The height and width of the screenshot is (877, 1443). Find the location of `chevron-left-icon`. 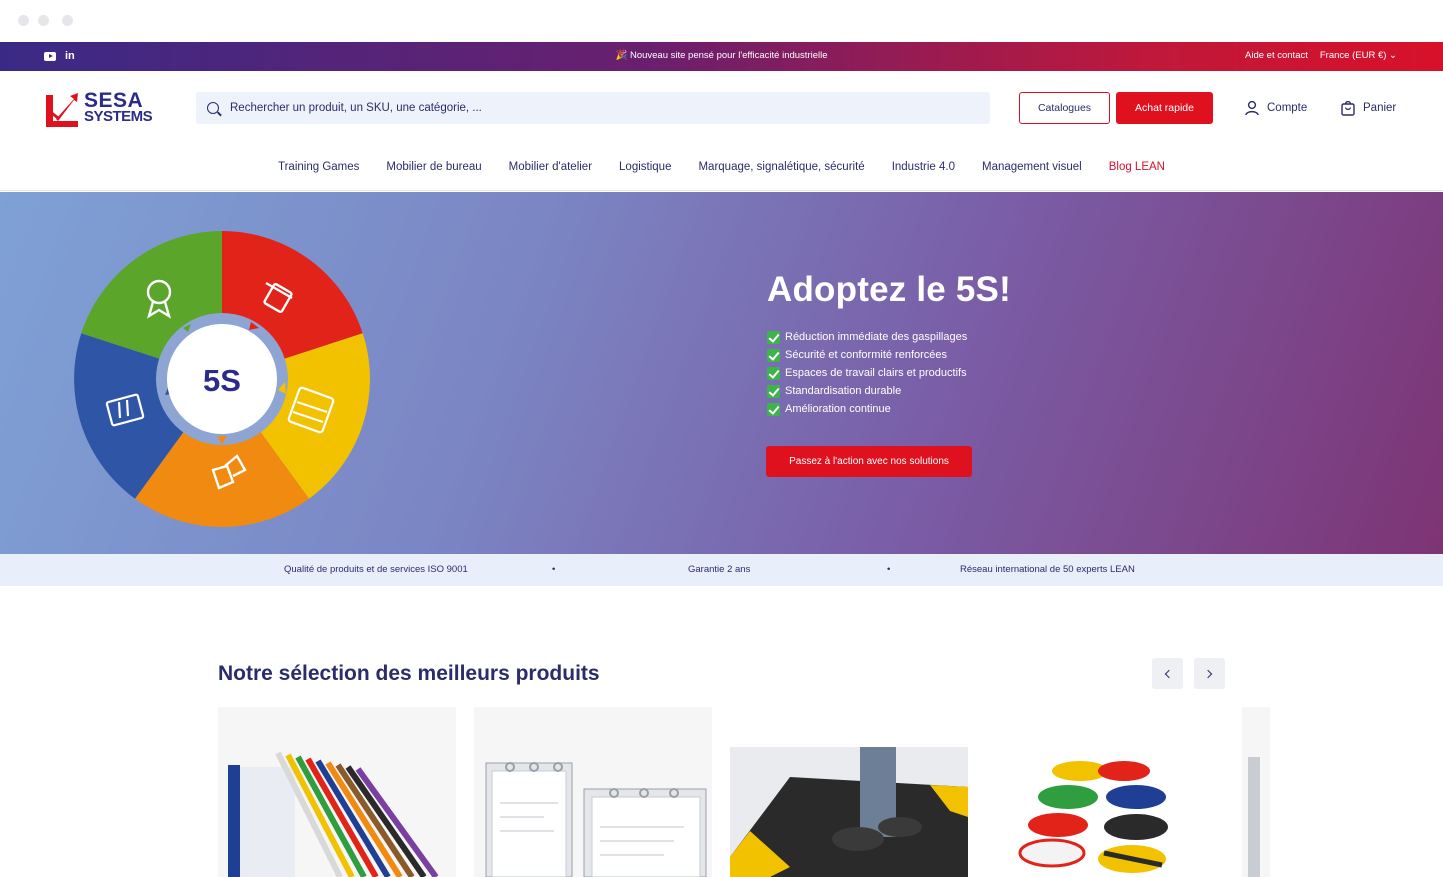

chevron-left-icon is located at coordinates (1169, 673).